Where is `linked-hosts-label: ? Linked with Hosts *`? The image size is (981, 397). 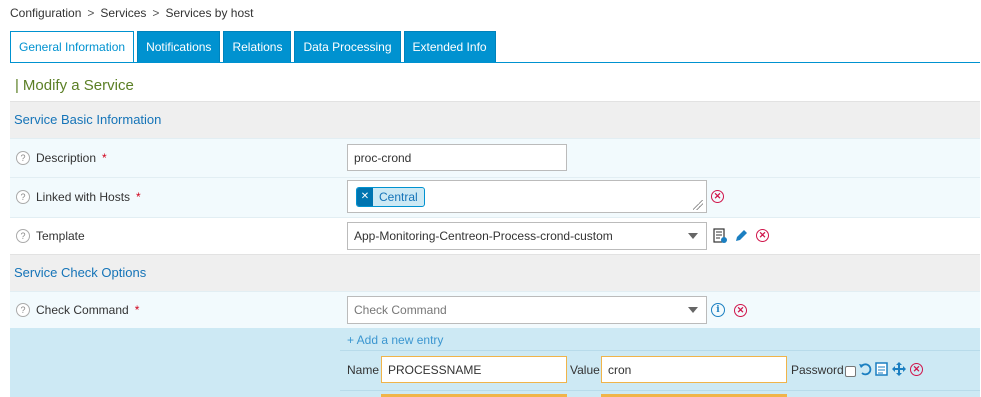 linked-hosts-label: ? Linked with Hosts * is located at coordinates (78, 197).